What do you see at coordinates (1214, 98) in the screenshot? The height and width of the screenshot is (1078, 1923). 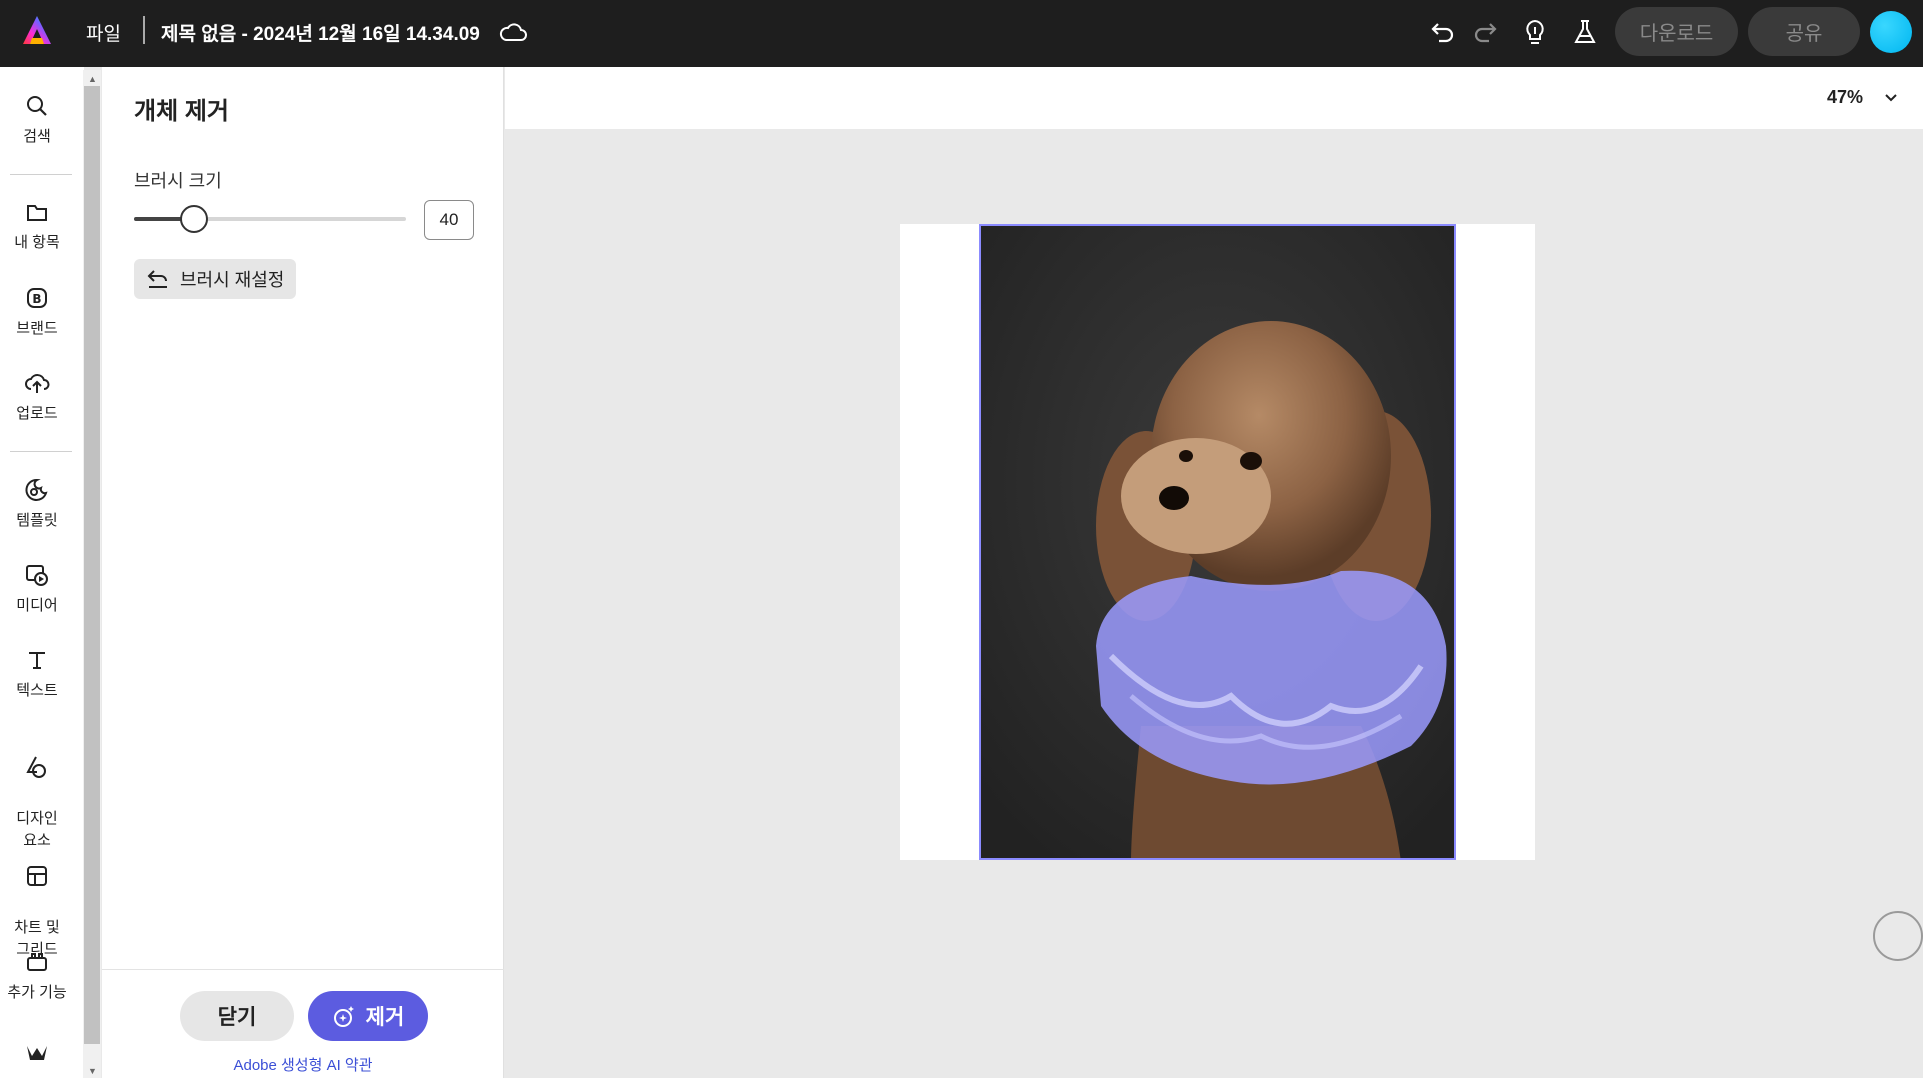 I see `canvas-header` at bounding box center [1214, 98].